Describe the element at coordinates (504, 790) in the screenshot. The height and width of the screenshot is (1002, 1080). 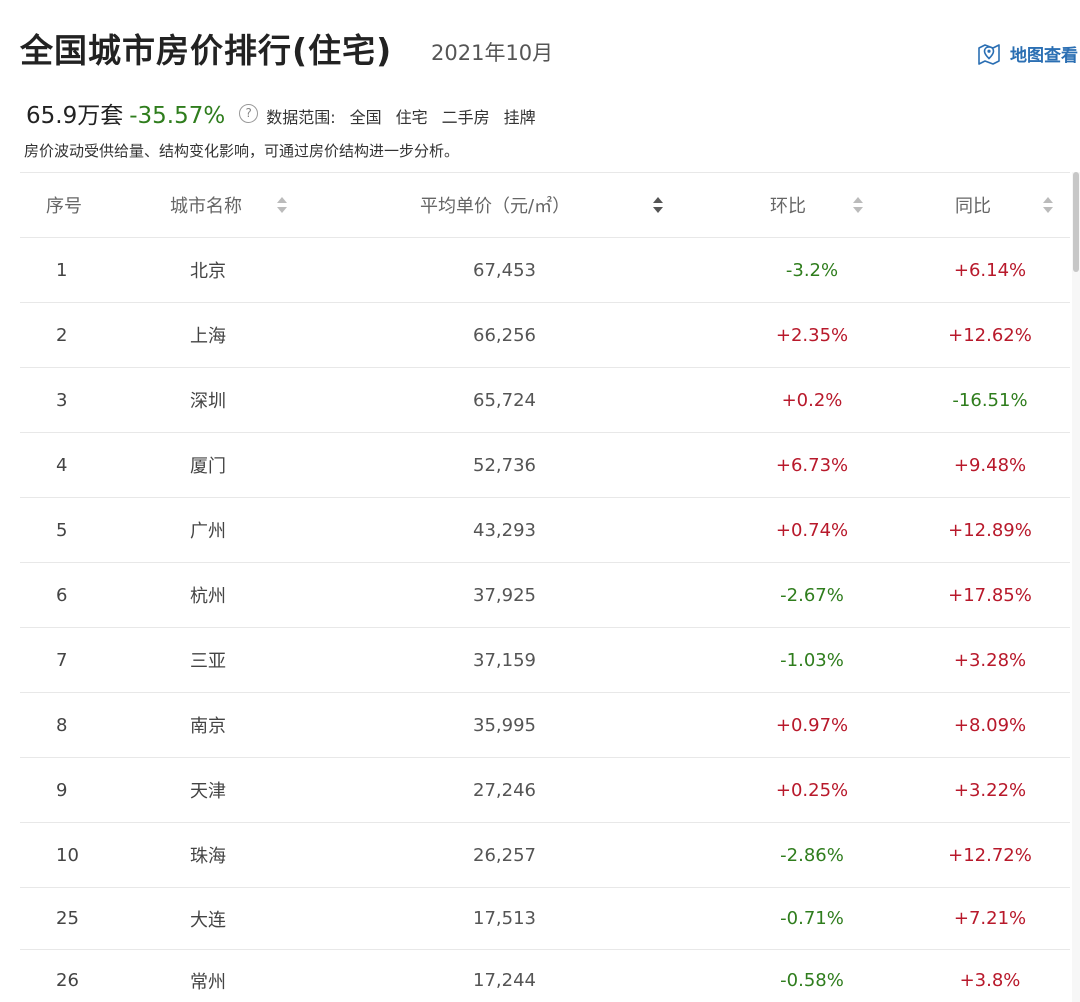
I see `price-cell: 27,246` at that location.